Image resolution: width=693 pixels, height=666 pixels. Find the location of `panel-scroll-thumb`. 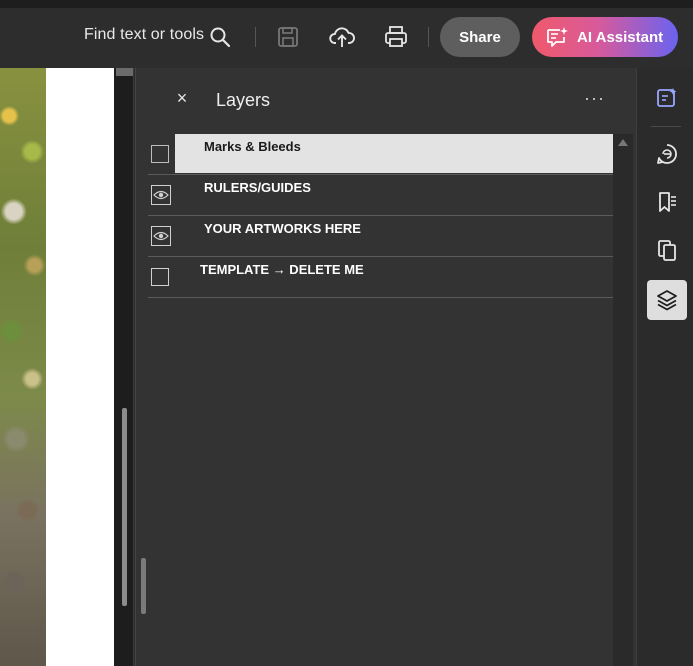

panel-scroll-thumb is located at coordinates (143, 586).